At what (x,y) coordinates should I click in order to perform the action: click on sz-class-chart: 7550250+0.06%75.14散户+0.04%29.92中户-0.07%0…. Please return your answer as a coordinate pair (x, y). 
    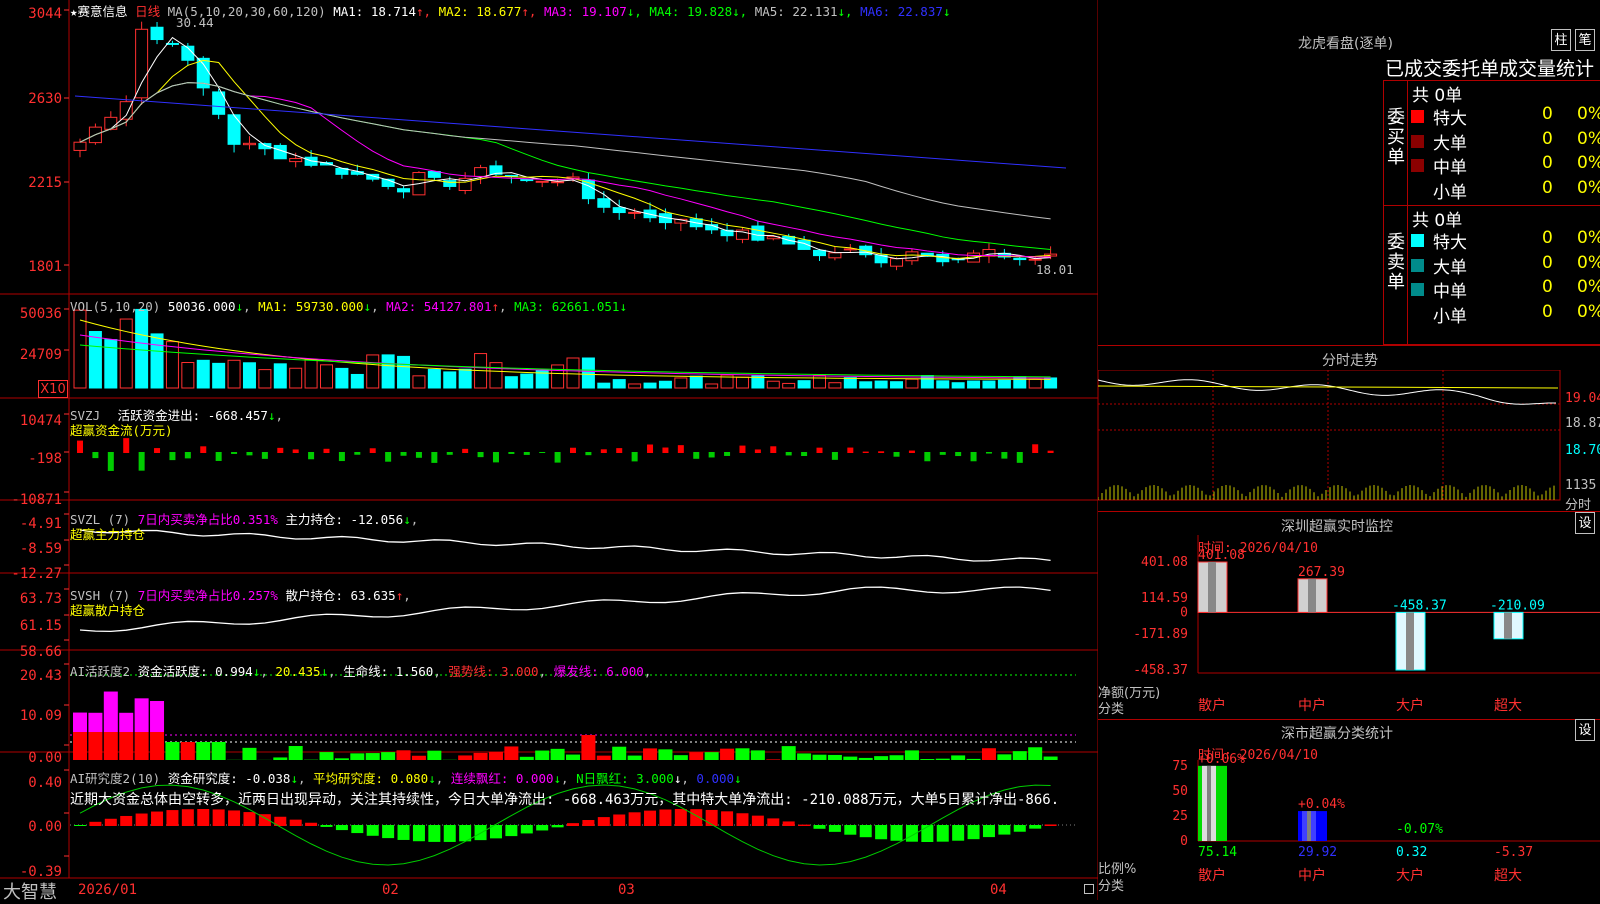
    Looking at the image, I should click on (1349, 821).